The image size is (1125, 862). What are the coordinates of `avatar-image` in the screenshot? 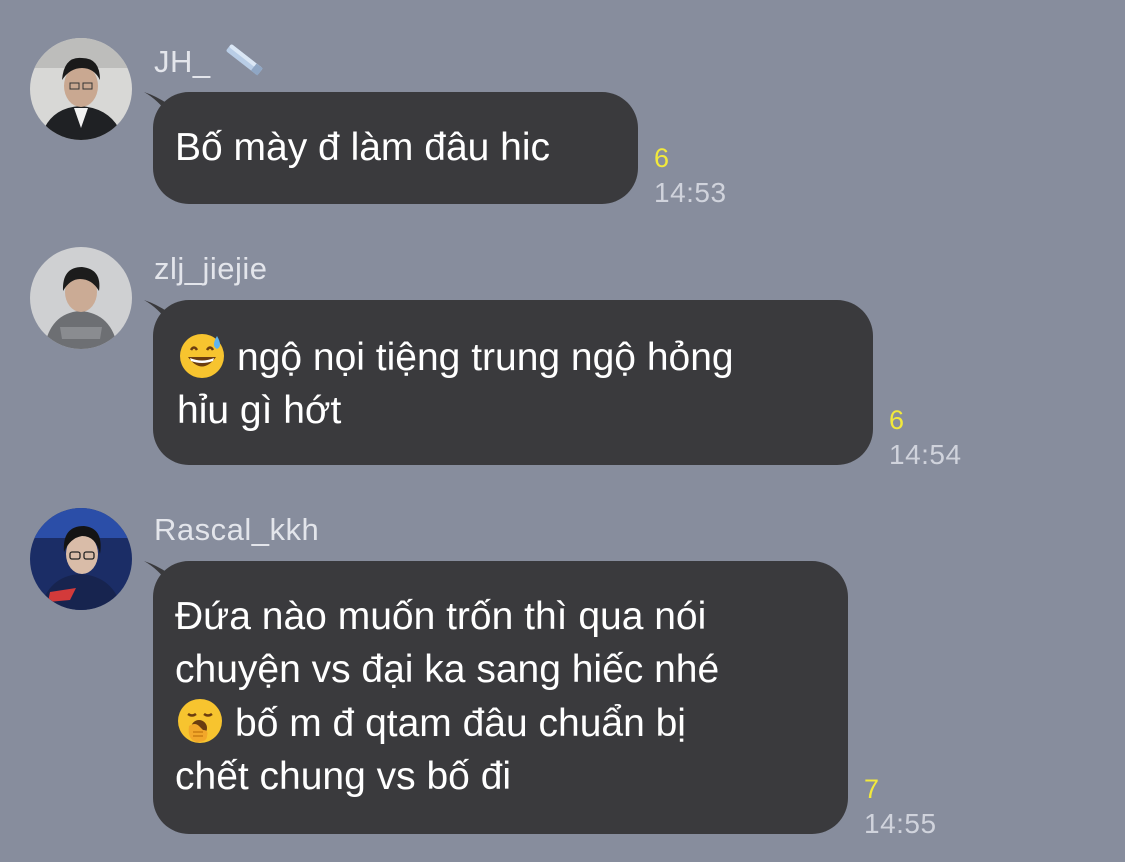 It's located at (81, 559).